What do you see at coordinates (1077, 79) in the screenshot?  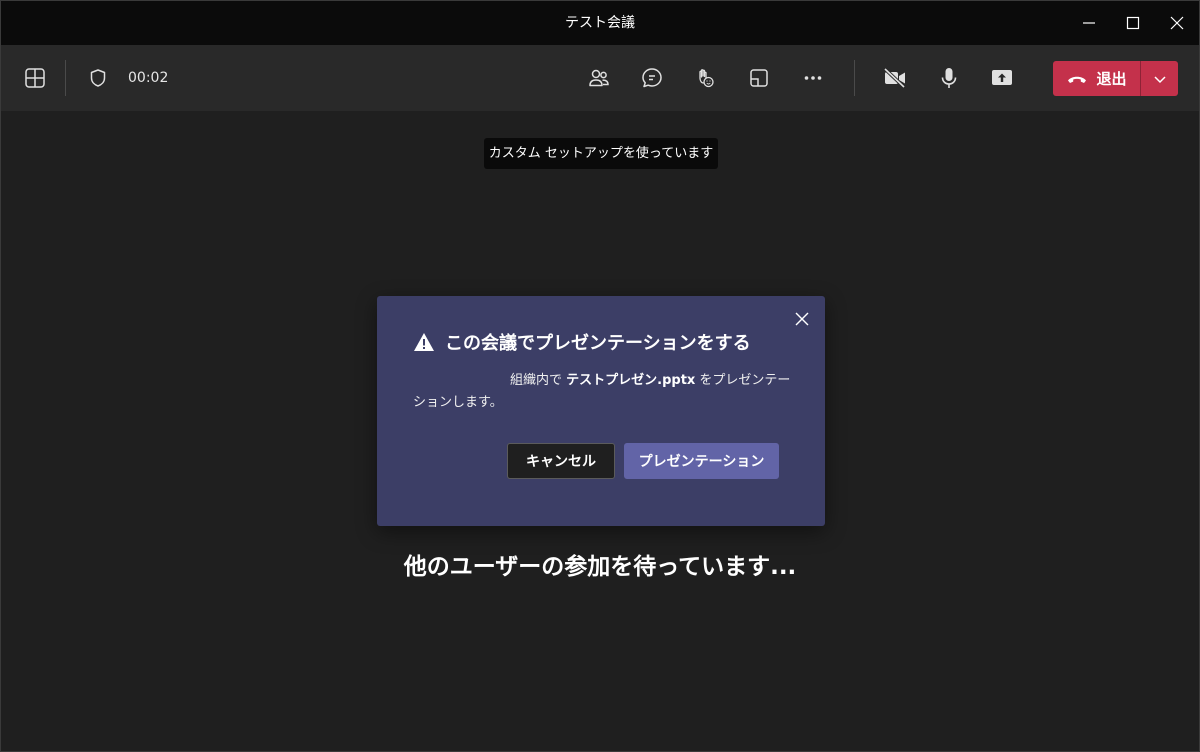 I see `phone-hangup-icon` at bounding box center [1077, 79].